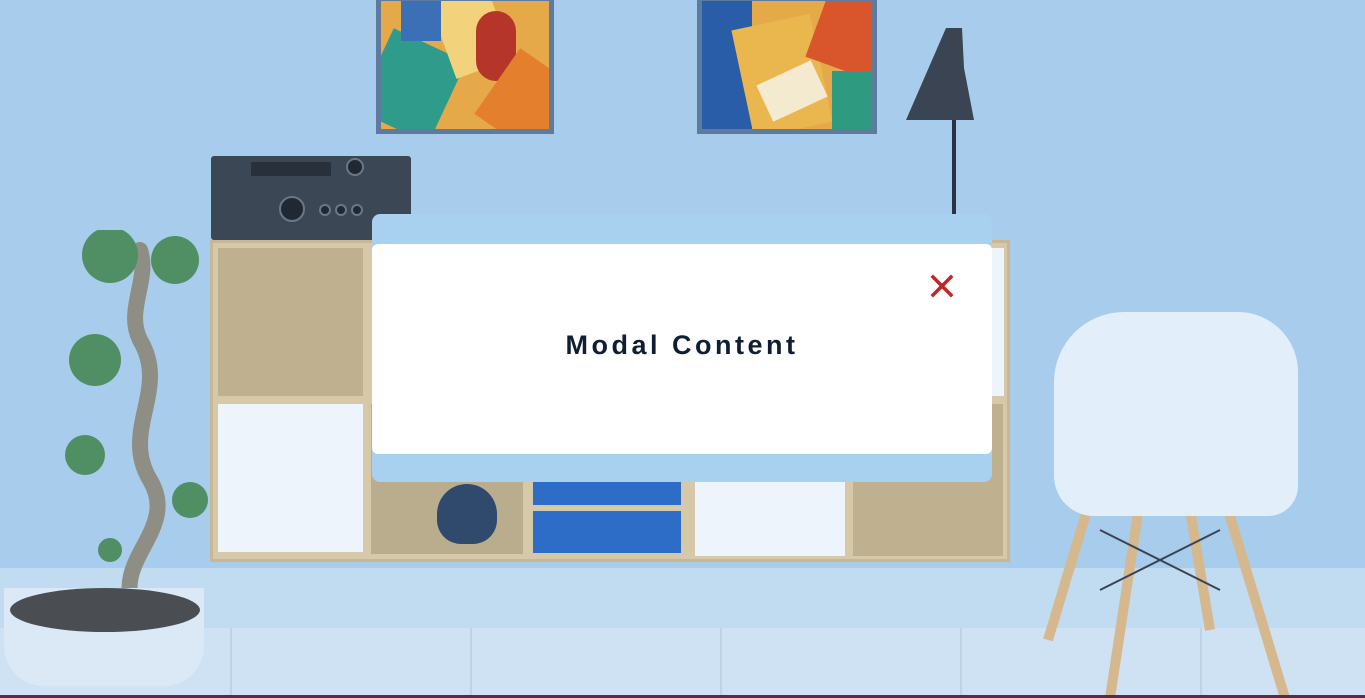 Image resolution: width=1365 pixels, height=698 pixels. Describe the element at coordinates (1166, 599) in the screenshot. I see `chair-legs` at that location.